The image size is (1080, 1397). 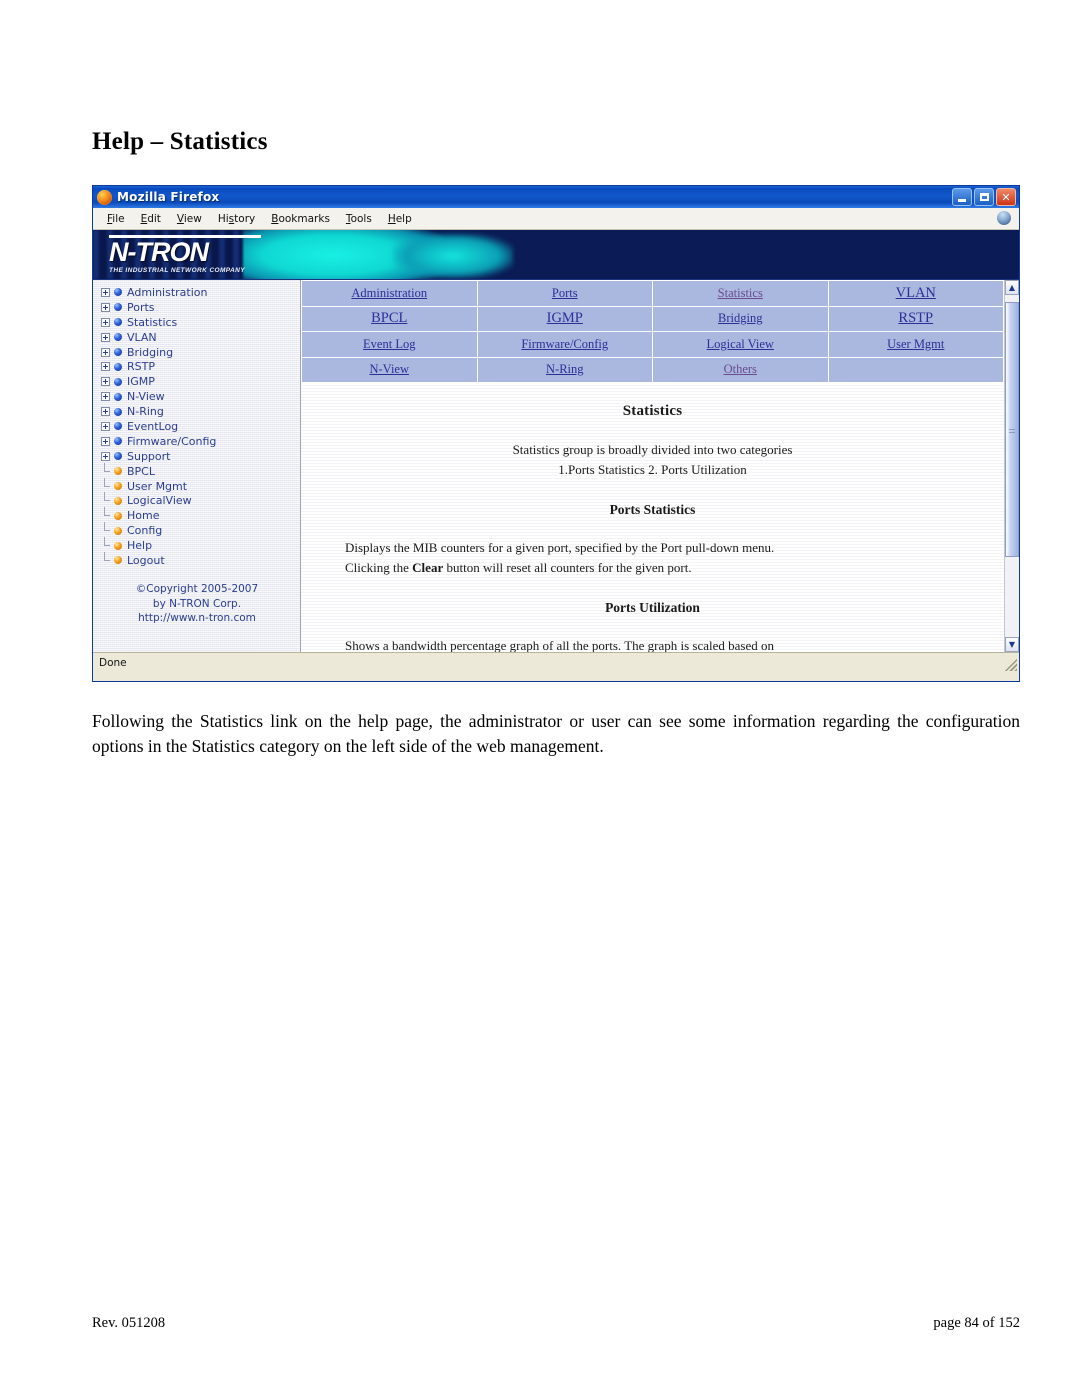 What do you see at coordinates (200, 381) in the screenshot?
I see `sidebar-item-igmp: IGMP` at bounding box center [200, 381].